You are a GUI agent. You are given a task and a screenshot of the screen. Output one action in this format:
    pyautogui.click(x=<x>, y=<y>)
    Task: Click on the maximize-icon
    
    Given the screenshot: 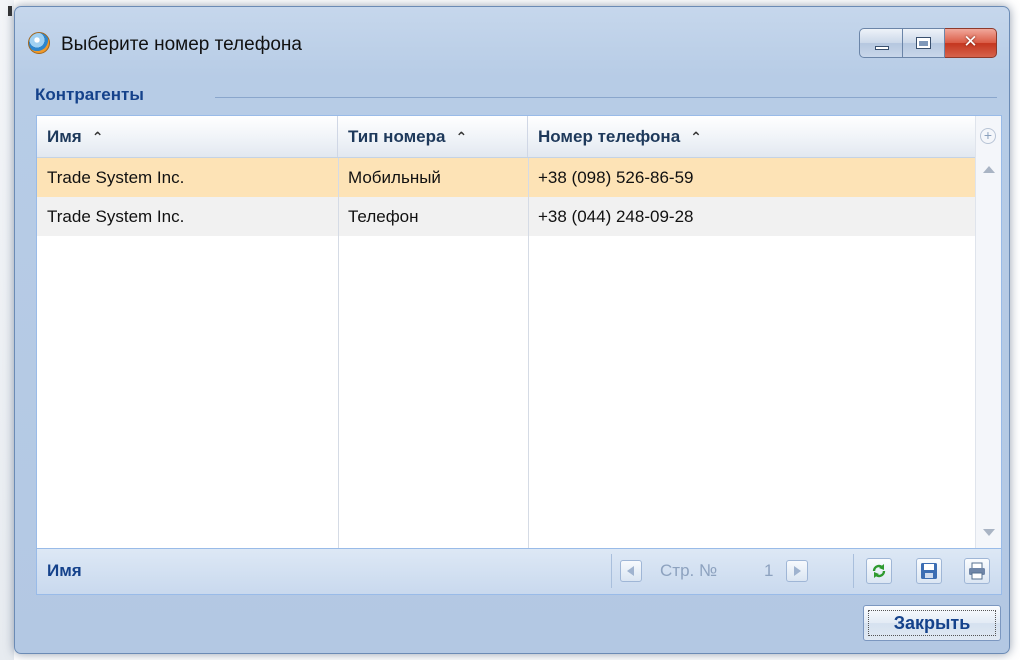 What is the action you would take?
    pyautogui.click(x=923, y=43)
    